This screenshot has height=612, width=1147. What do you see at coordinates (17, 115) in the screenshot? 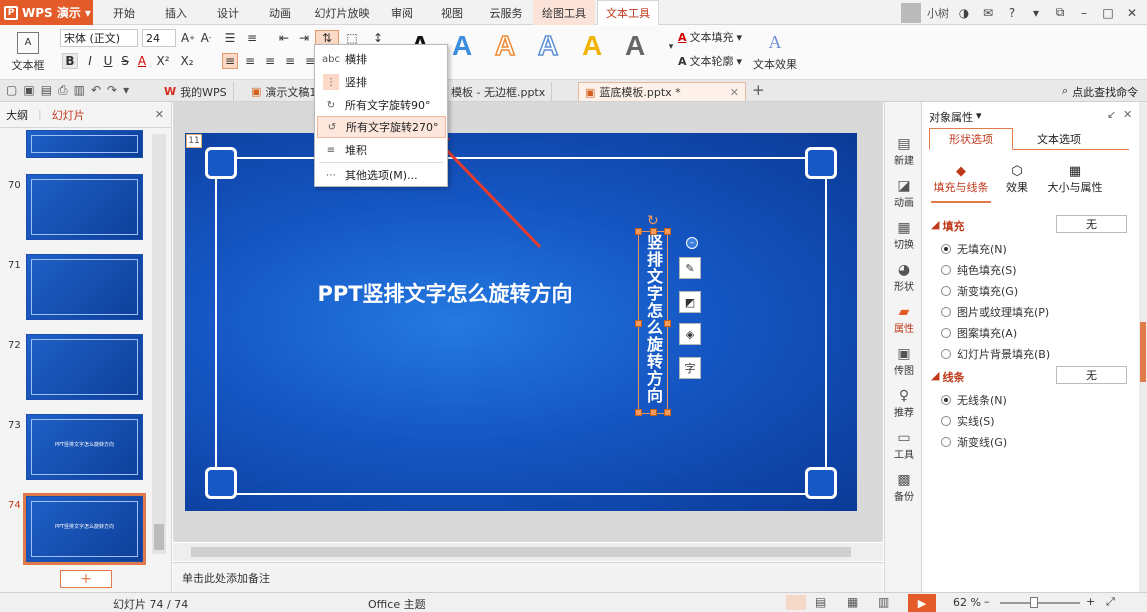
I see `tab-outline: 大纲` at bounding box center [17, 115].